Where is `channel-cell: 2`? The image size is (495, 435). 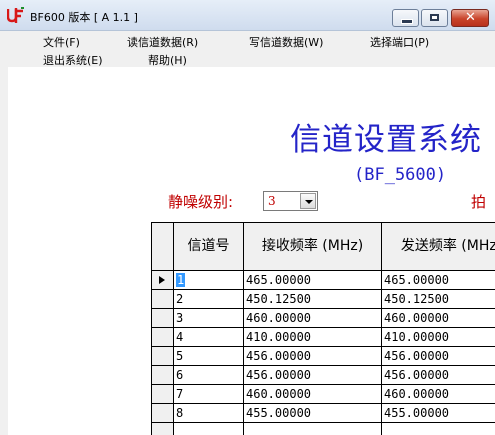 channel-cell: 2 is located at coordinates (209, 299).